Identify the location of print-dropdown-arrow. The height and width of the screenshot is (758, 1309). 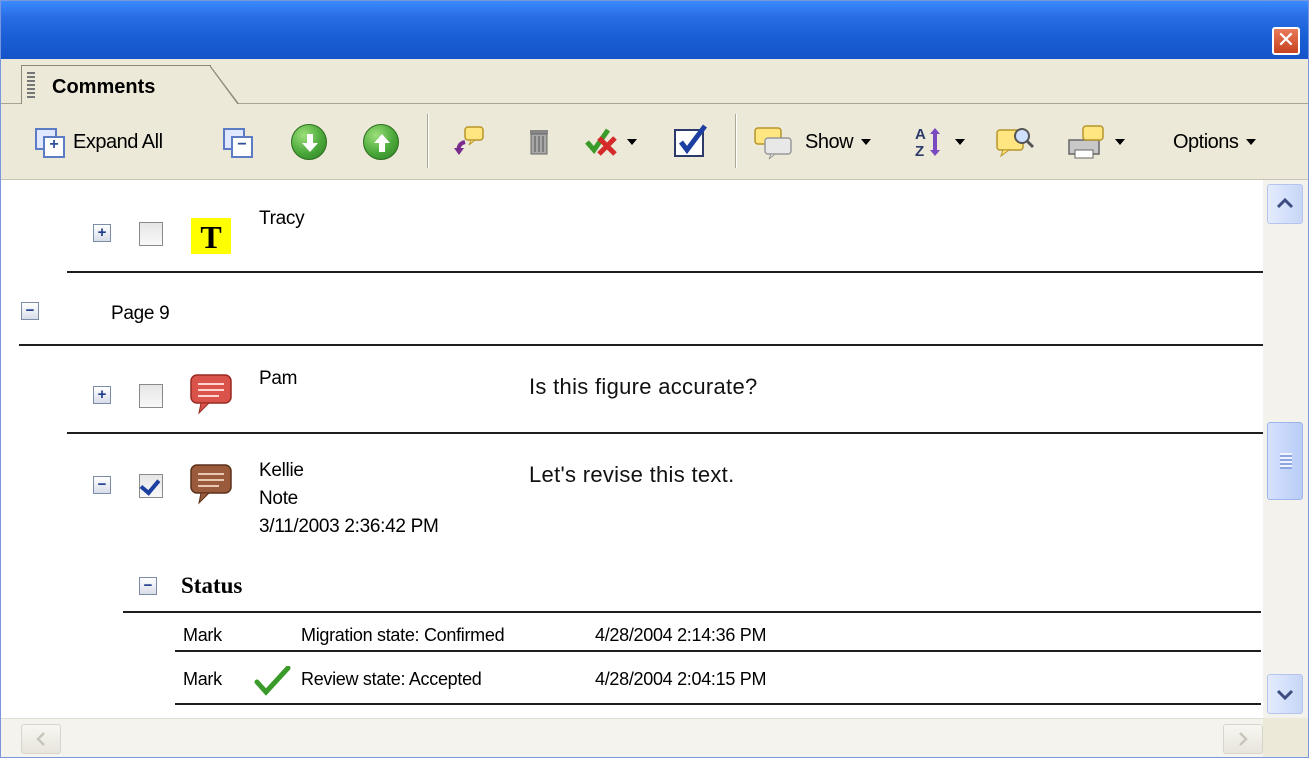
(1120, 142).